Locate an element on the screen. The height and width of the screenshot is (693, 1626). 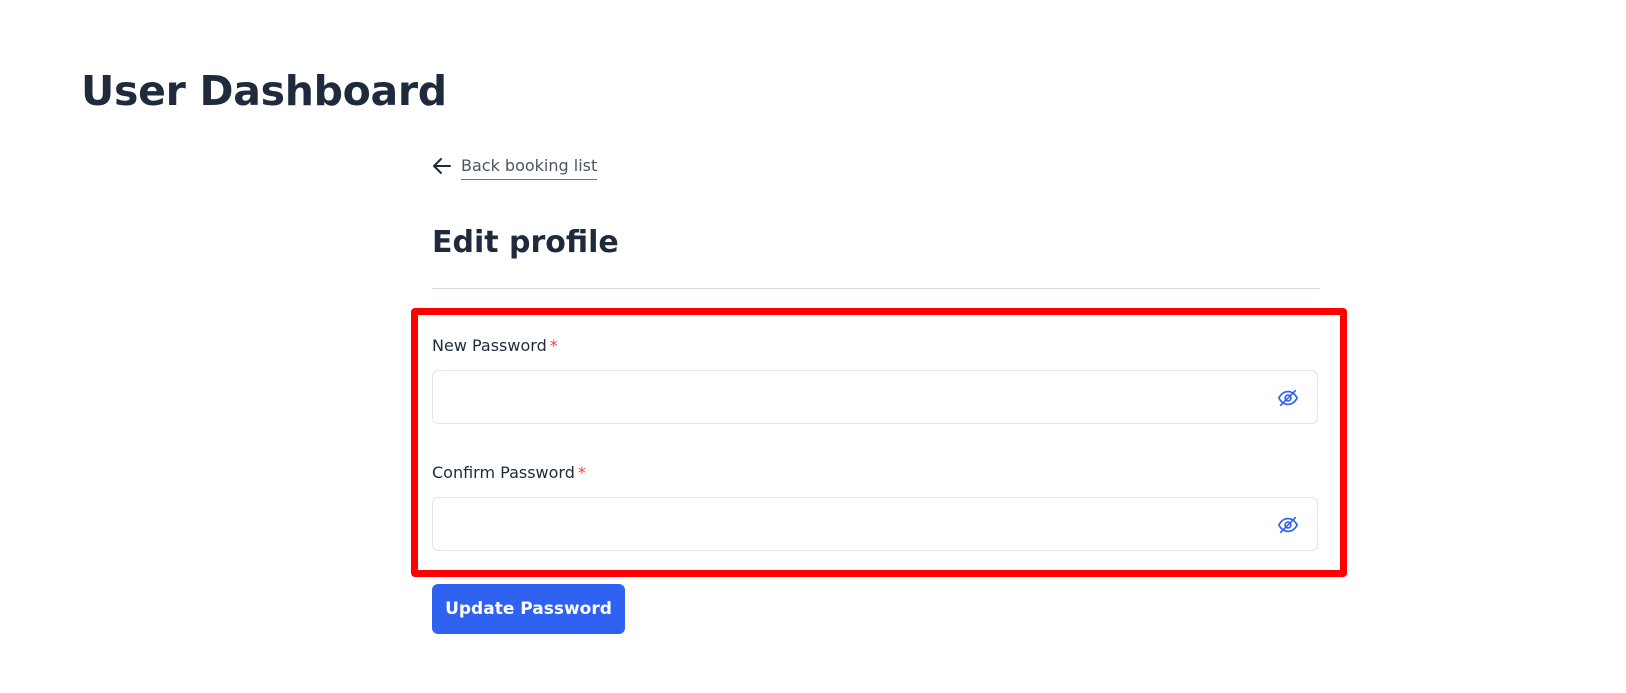
confirm-password-input is located at coordinates (861, 524).